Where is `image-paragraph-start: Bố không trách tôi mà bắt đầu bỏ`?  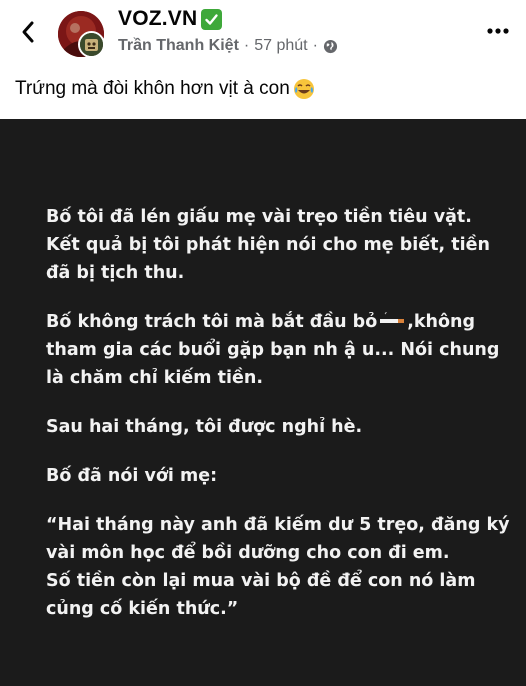
image-paragraph-start: Bố không trách tôi mà bắt đầu bỏ is located at coordinates (212, 322).